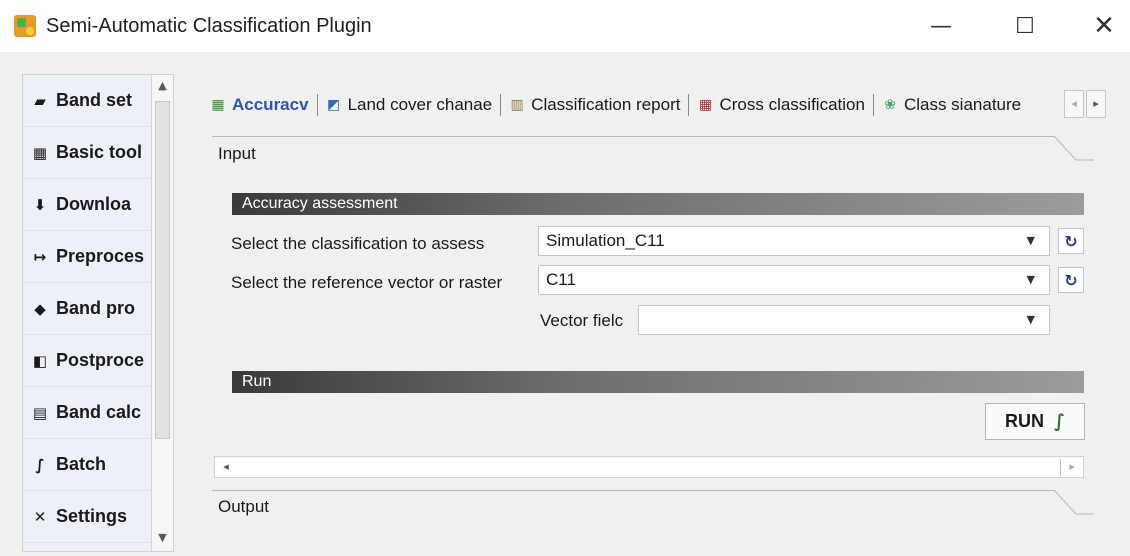 The height and width of the screenshot is (556, 1130). I want to click on sidebar-item-download: ⬇ Downloa, so click(87, 205).